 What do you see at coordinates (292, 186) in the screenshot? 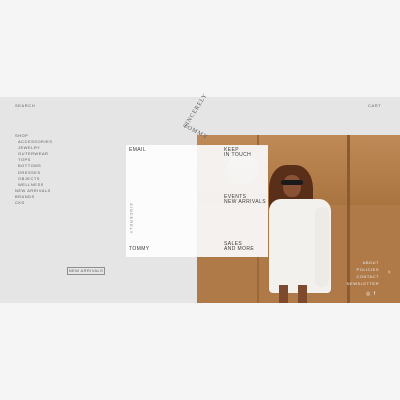
I see `model-face` at bounding box center [292, 186].